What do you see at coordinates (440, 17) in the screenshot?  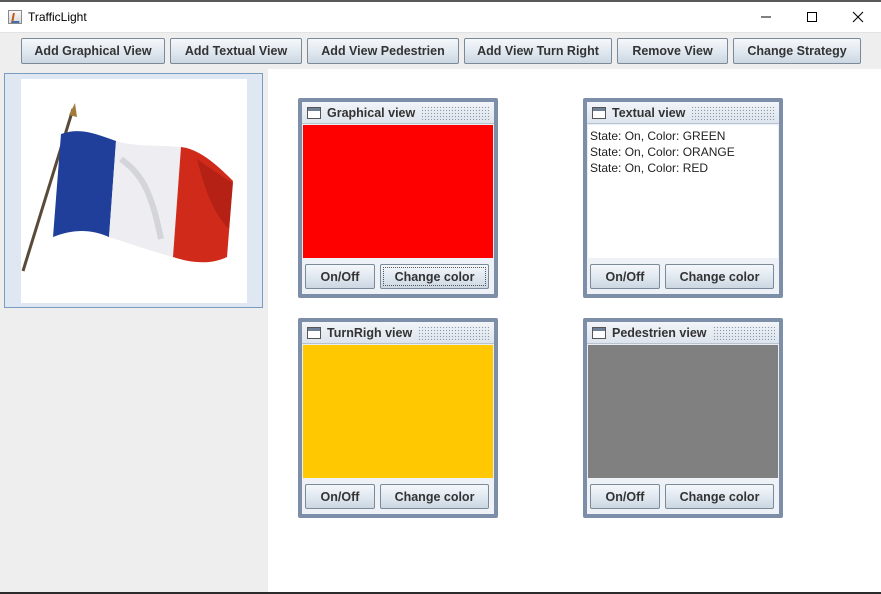 I see `title-bar: TrafficLight` at bounding box center [440, 17].